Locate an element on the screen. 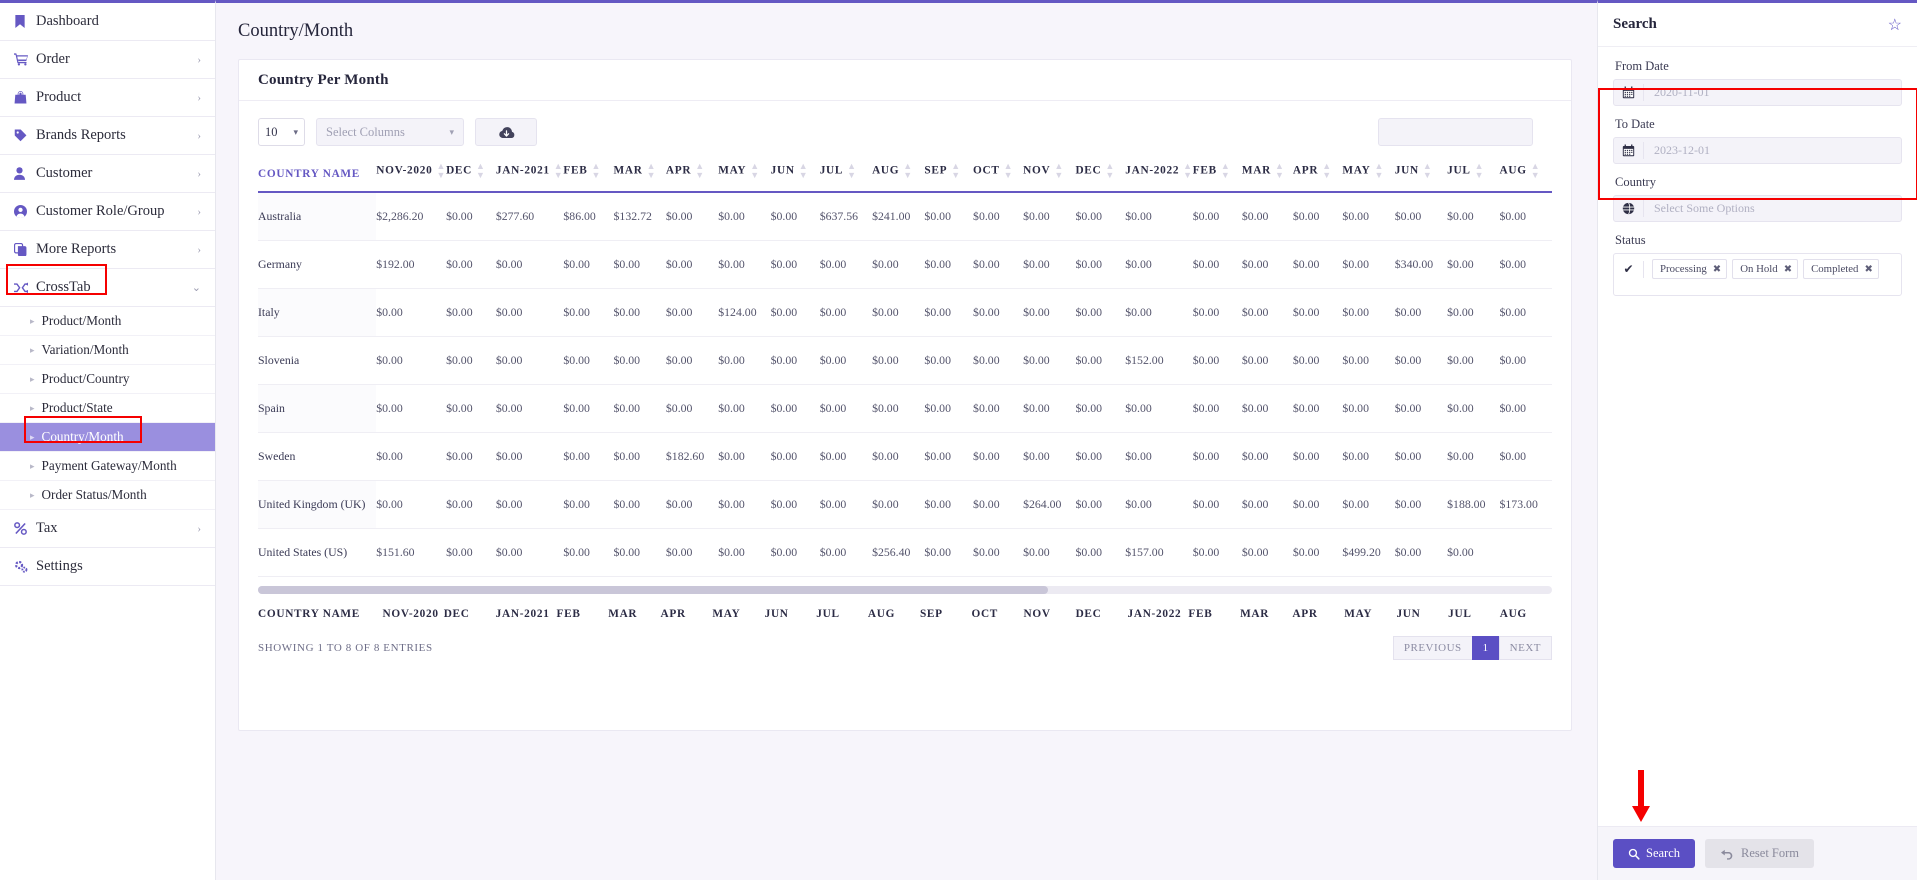  table-header-sep: SEP ▲ ▼ is located at coordinates (949, 177).